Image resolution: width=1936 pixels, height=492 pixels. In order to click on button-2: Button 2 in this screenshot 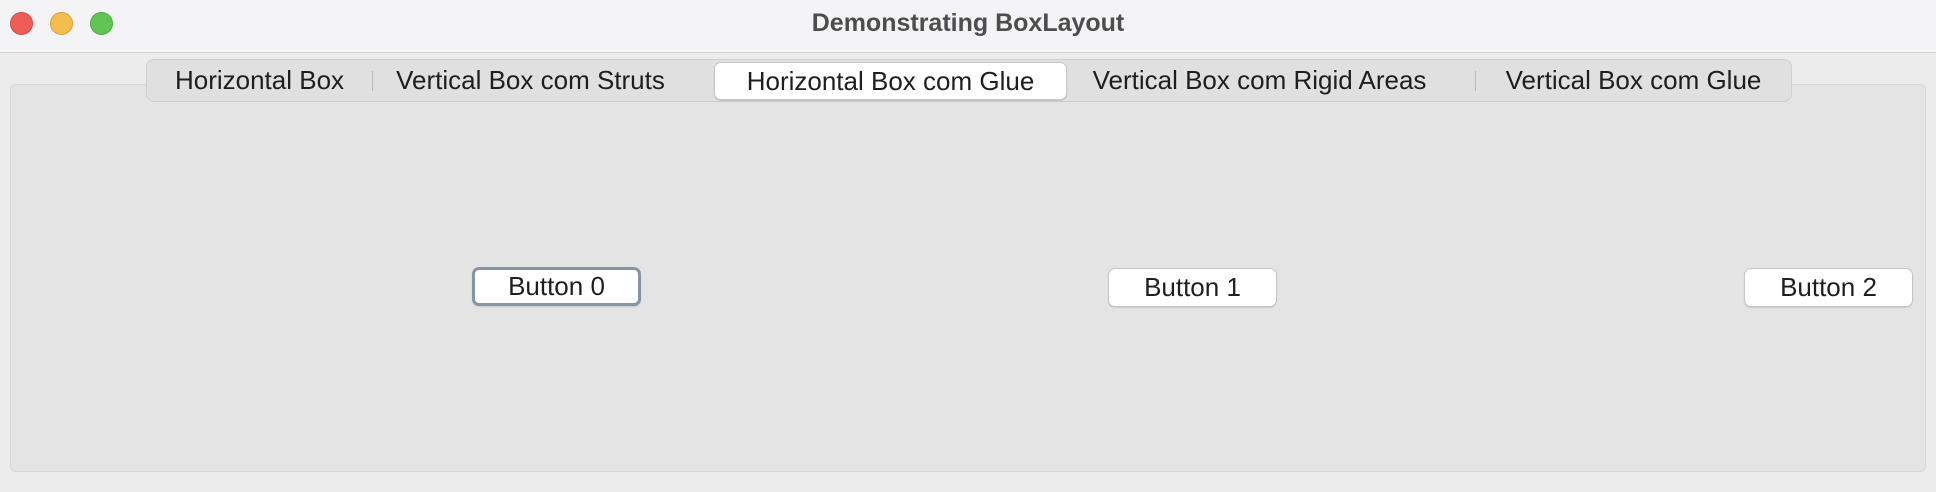, I will do `click(1828, 287)`.